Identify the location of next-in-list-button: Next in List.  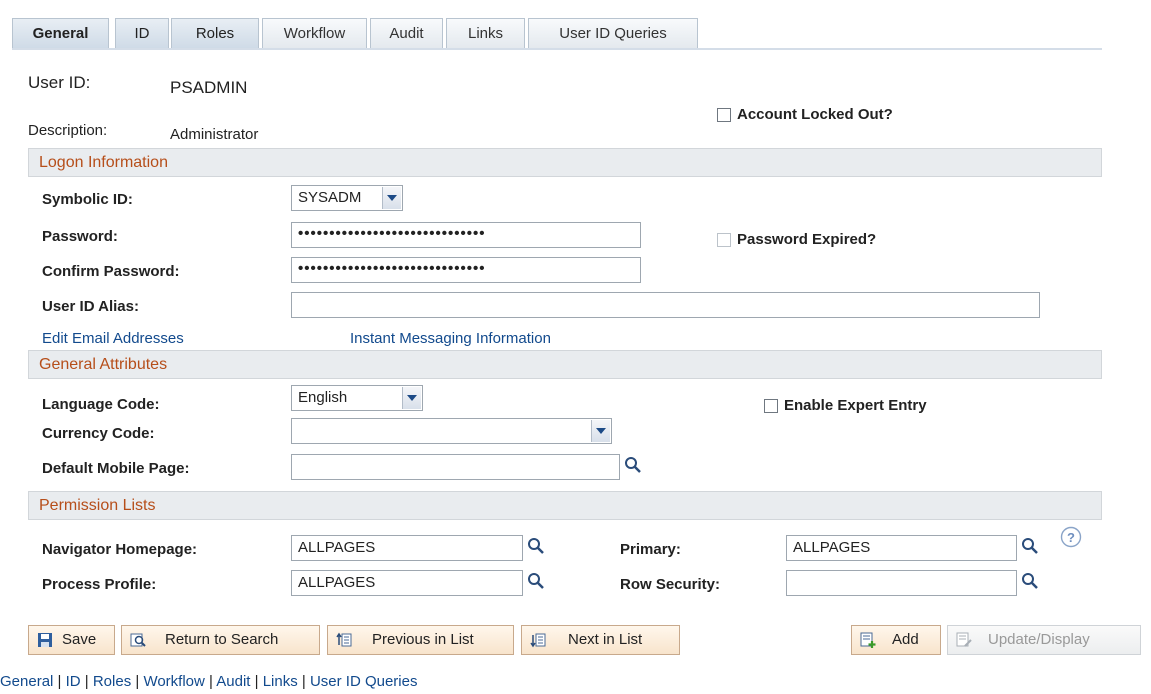
(600, 640).